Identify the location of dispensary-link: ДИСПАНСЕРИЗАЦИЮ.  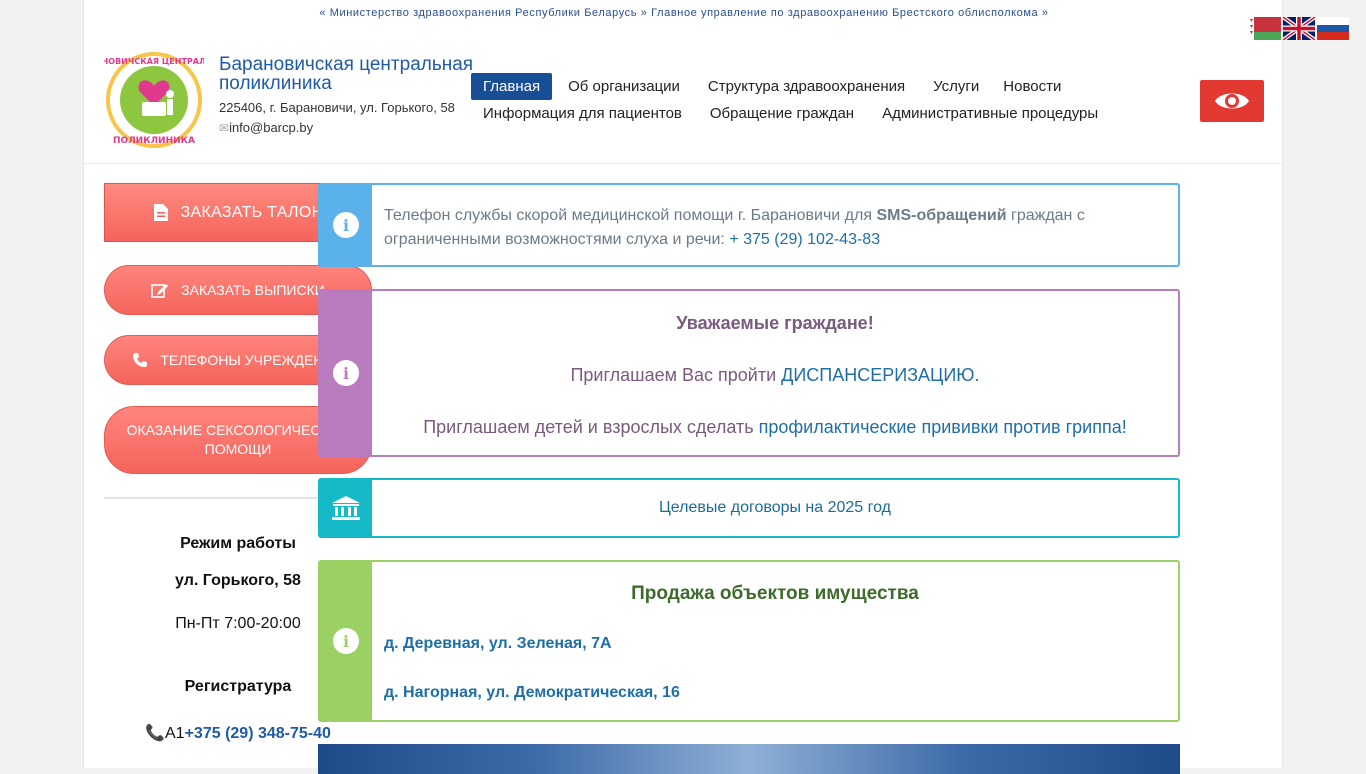
(877, 375).